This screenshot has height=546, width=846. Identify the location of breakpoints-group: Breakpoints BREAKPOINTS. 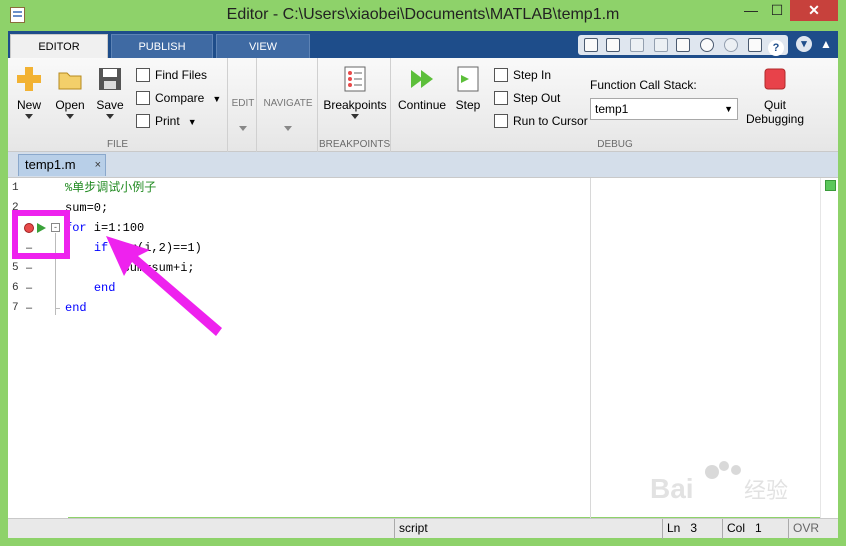
(355, 105).